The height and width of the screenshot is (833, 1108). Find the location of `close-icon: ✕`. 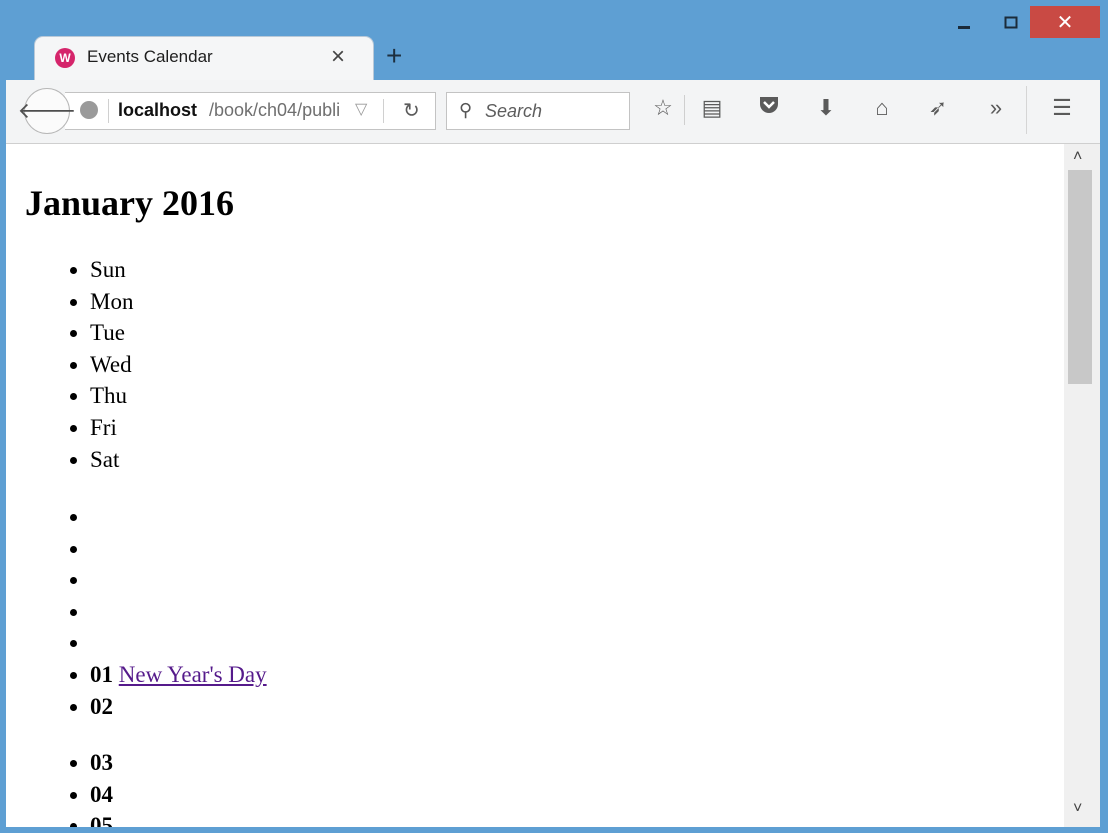

close-icon: ✕ is located at coordinates (1065, 22).